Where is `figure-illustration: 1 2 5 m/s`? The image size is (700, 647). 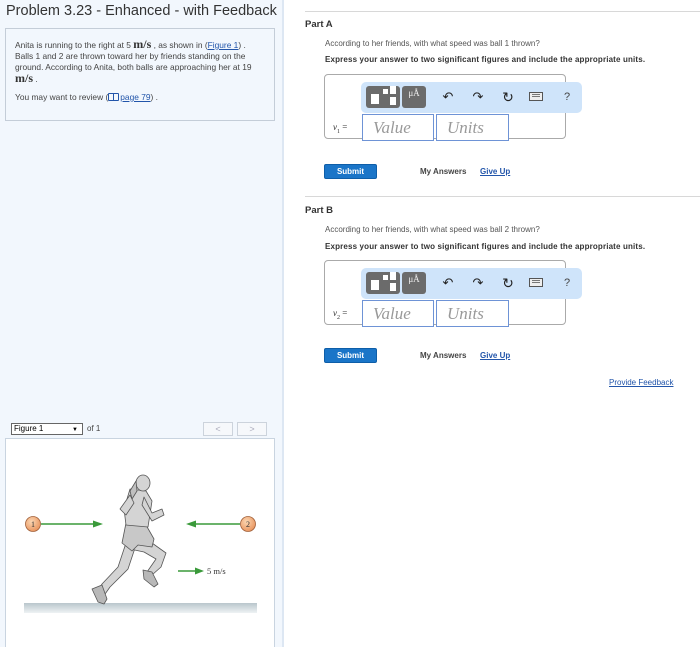 figure-illustration: 1 2 5 m/s is located at coordinates (140, 543).